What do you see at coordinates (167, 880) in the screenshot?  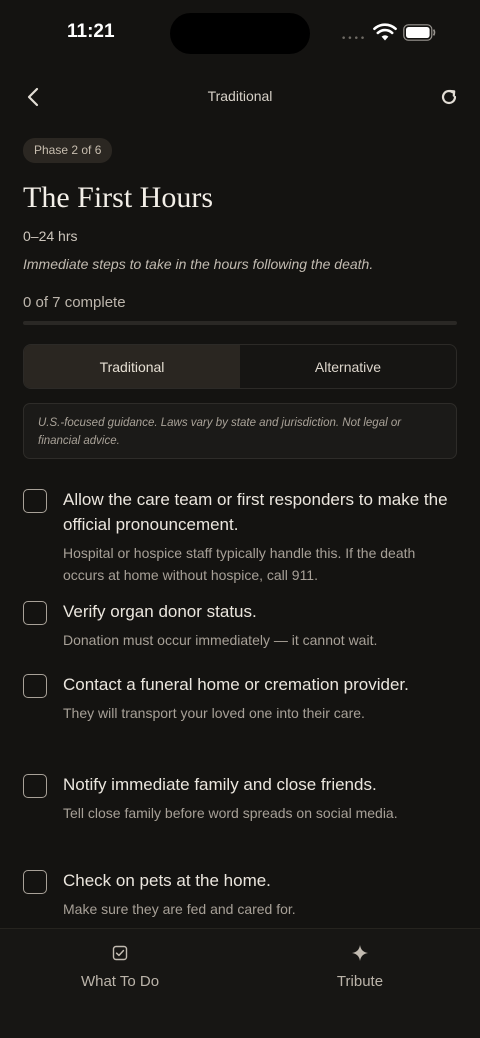 I see `checklist-item-title: Check on pets at the home.` at bounding box center [167, 880].